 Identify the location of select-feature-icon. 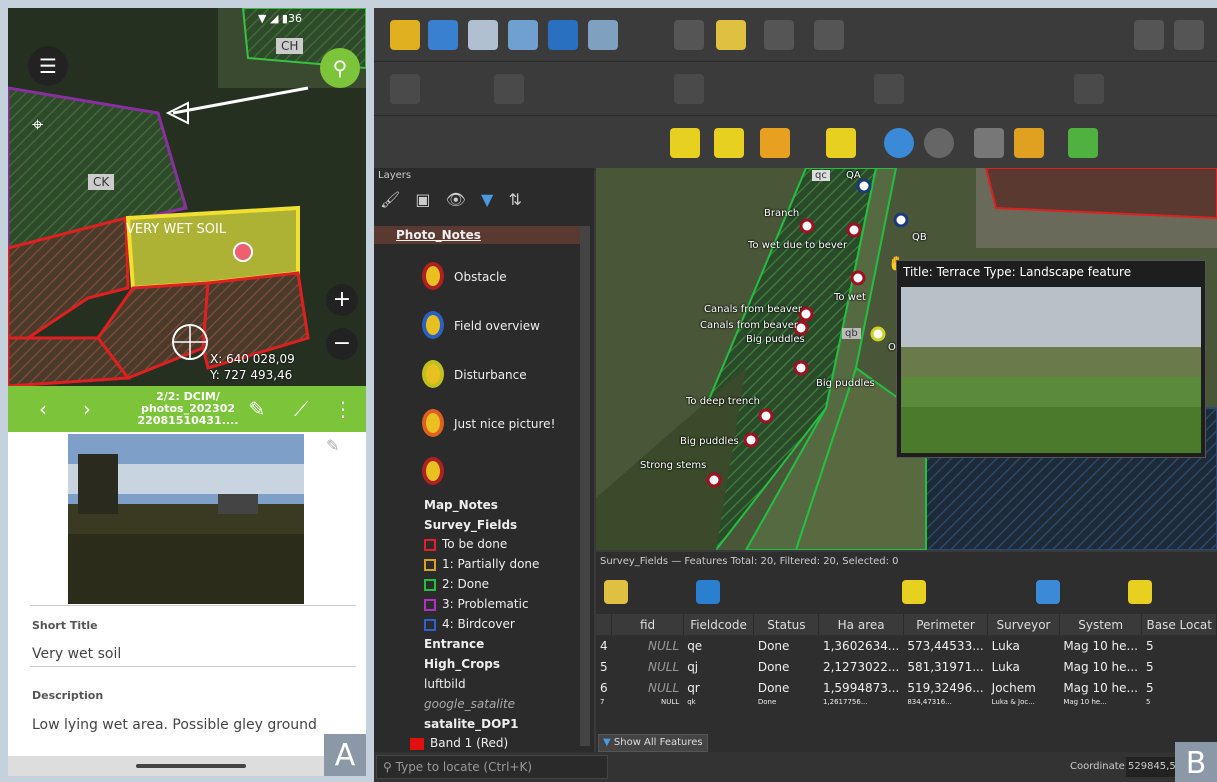
(685, 143).